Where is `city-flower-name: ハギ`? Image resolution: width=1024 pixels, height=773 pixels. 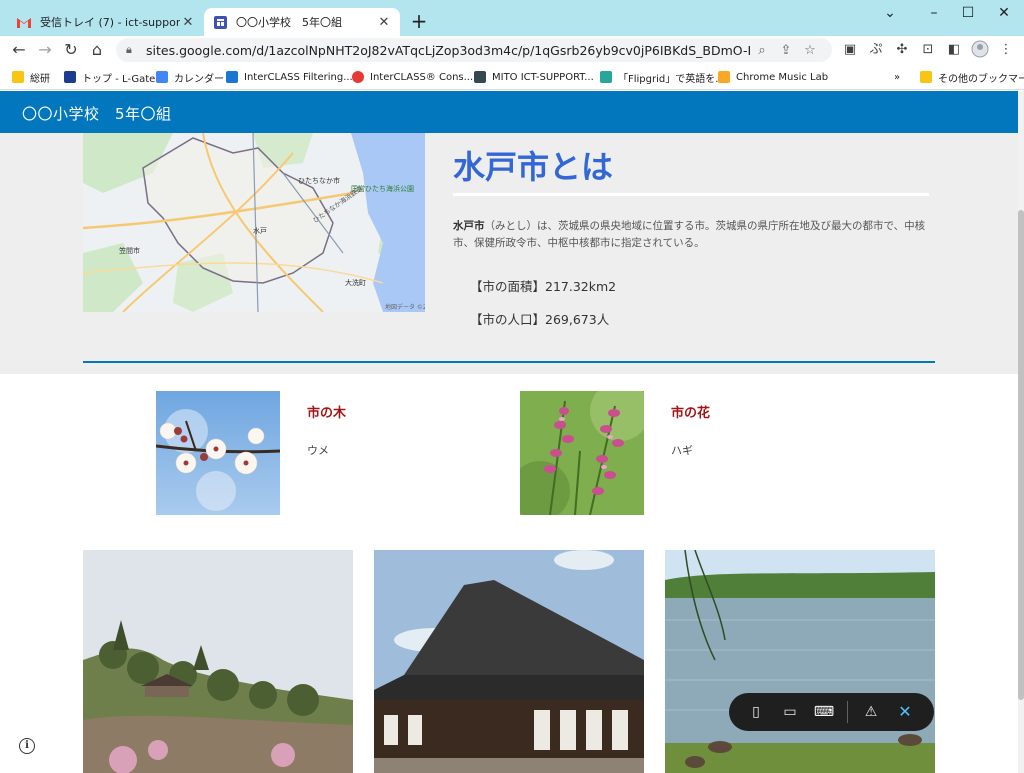 city-flower-name: ハギ is located at coordinates (682, 450).